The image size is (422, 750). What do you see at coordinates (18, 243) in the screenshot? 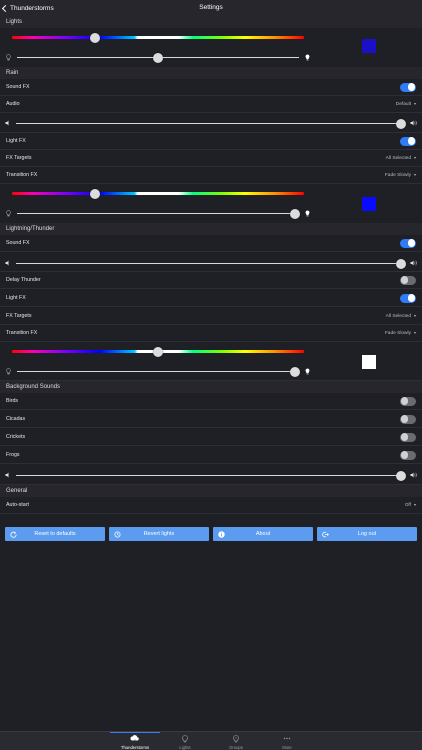
I see `lightning-sound-fx-label: Sound FX` at bounding box center [18, 243].